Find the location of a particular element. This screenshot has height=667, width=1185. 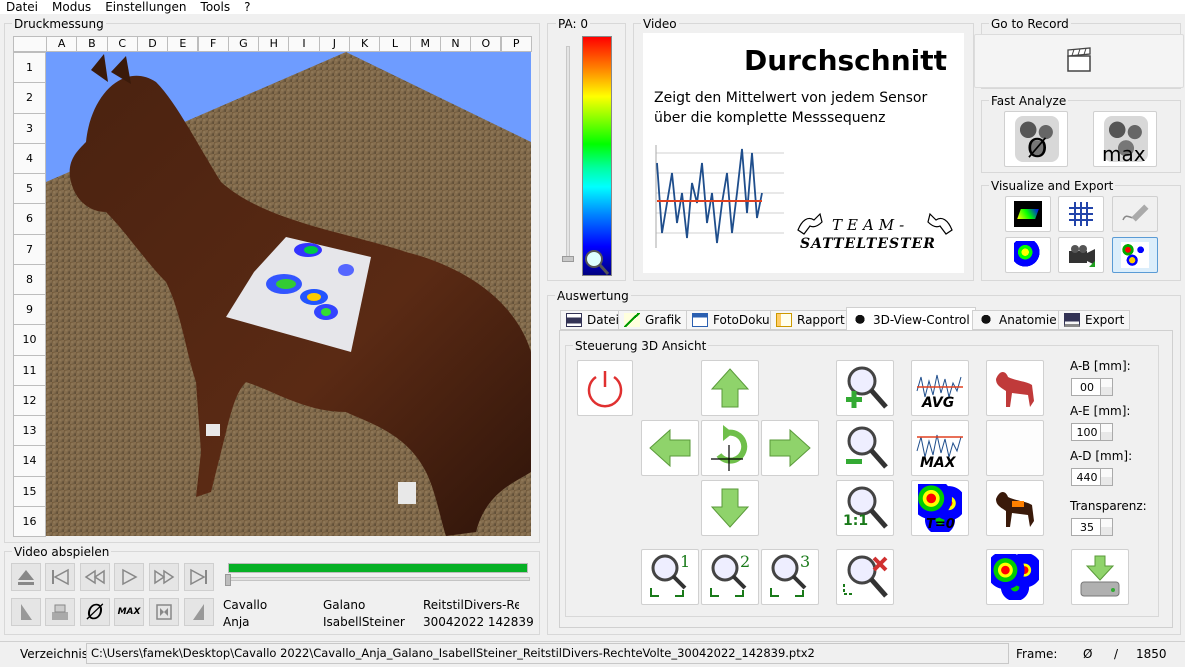

zoom-1-1-button: 1:1 is located at coordinates (865, 508).